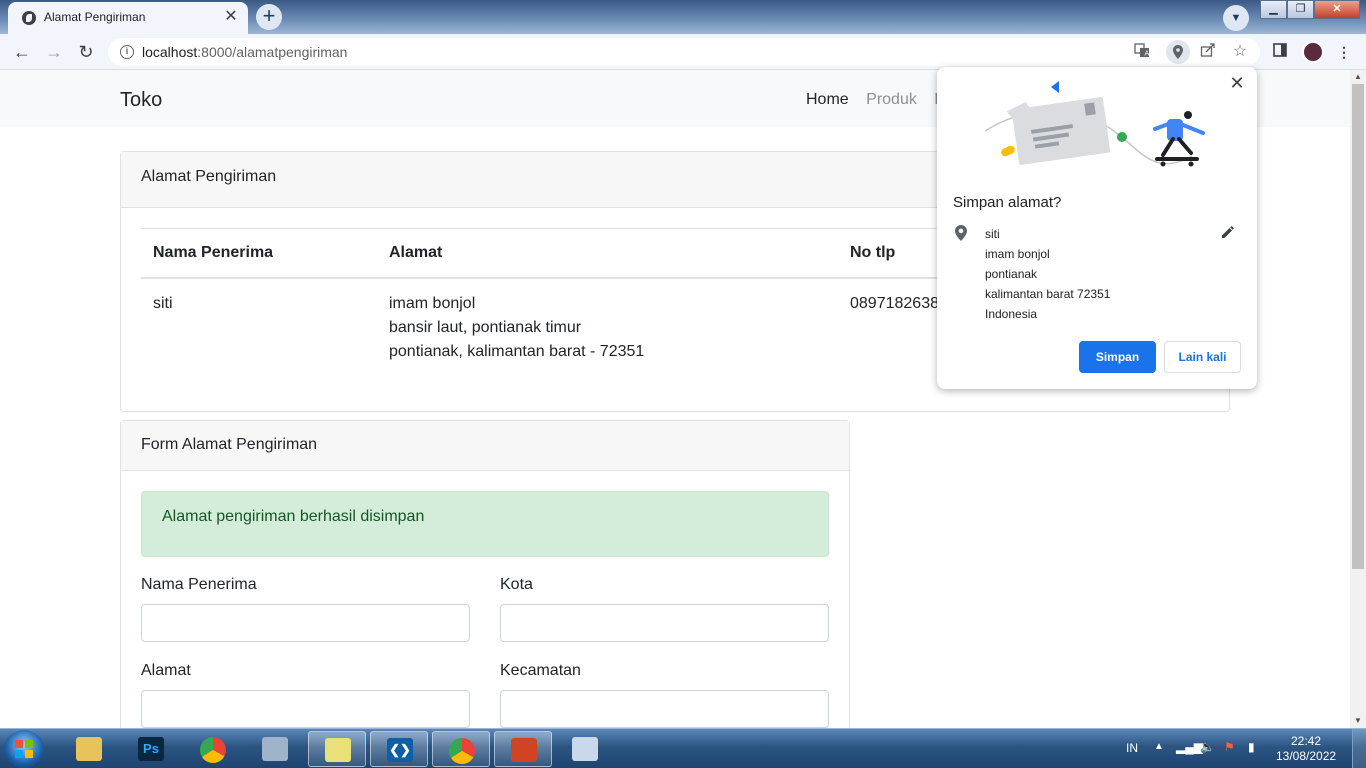 The width and height of the screenshot is (1366, 768). I want to click on share-icon, so click(1208, 52).